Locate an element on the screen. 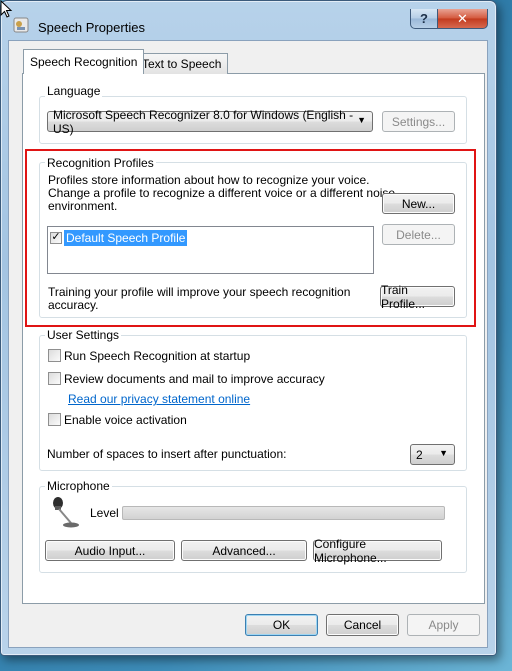 The width and height of the screenshot is (512, 671). mouse-cursor-icon is located at coordinates (6, 9).